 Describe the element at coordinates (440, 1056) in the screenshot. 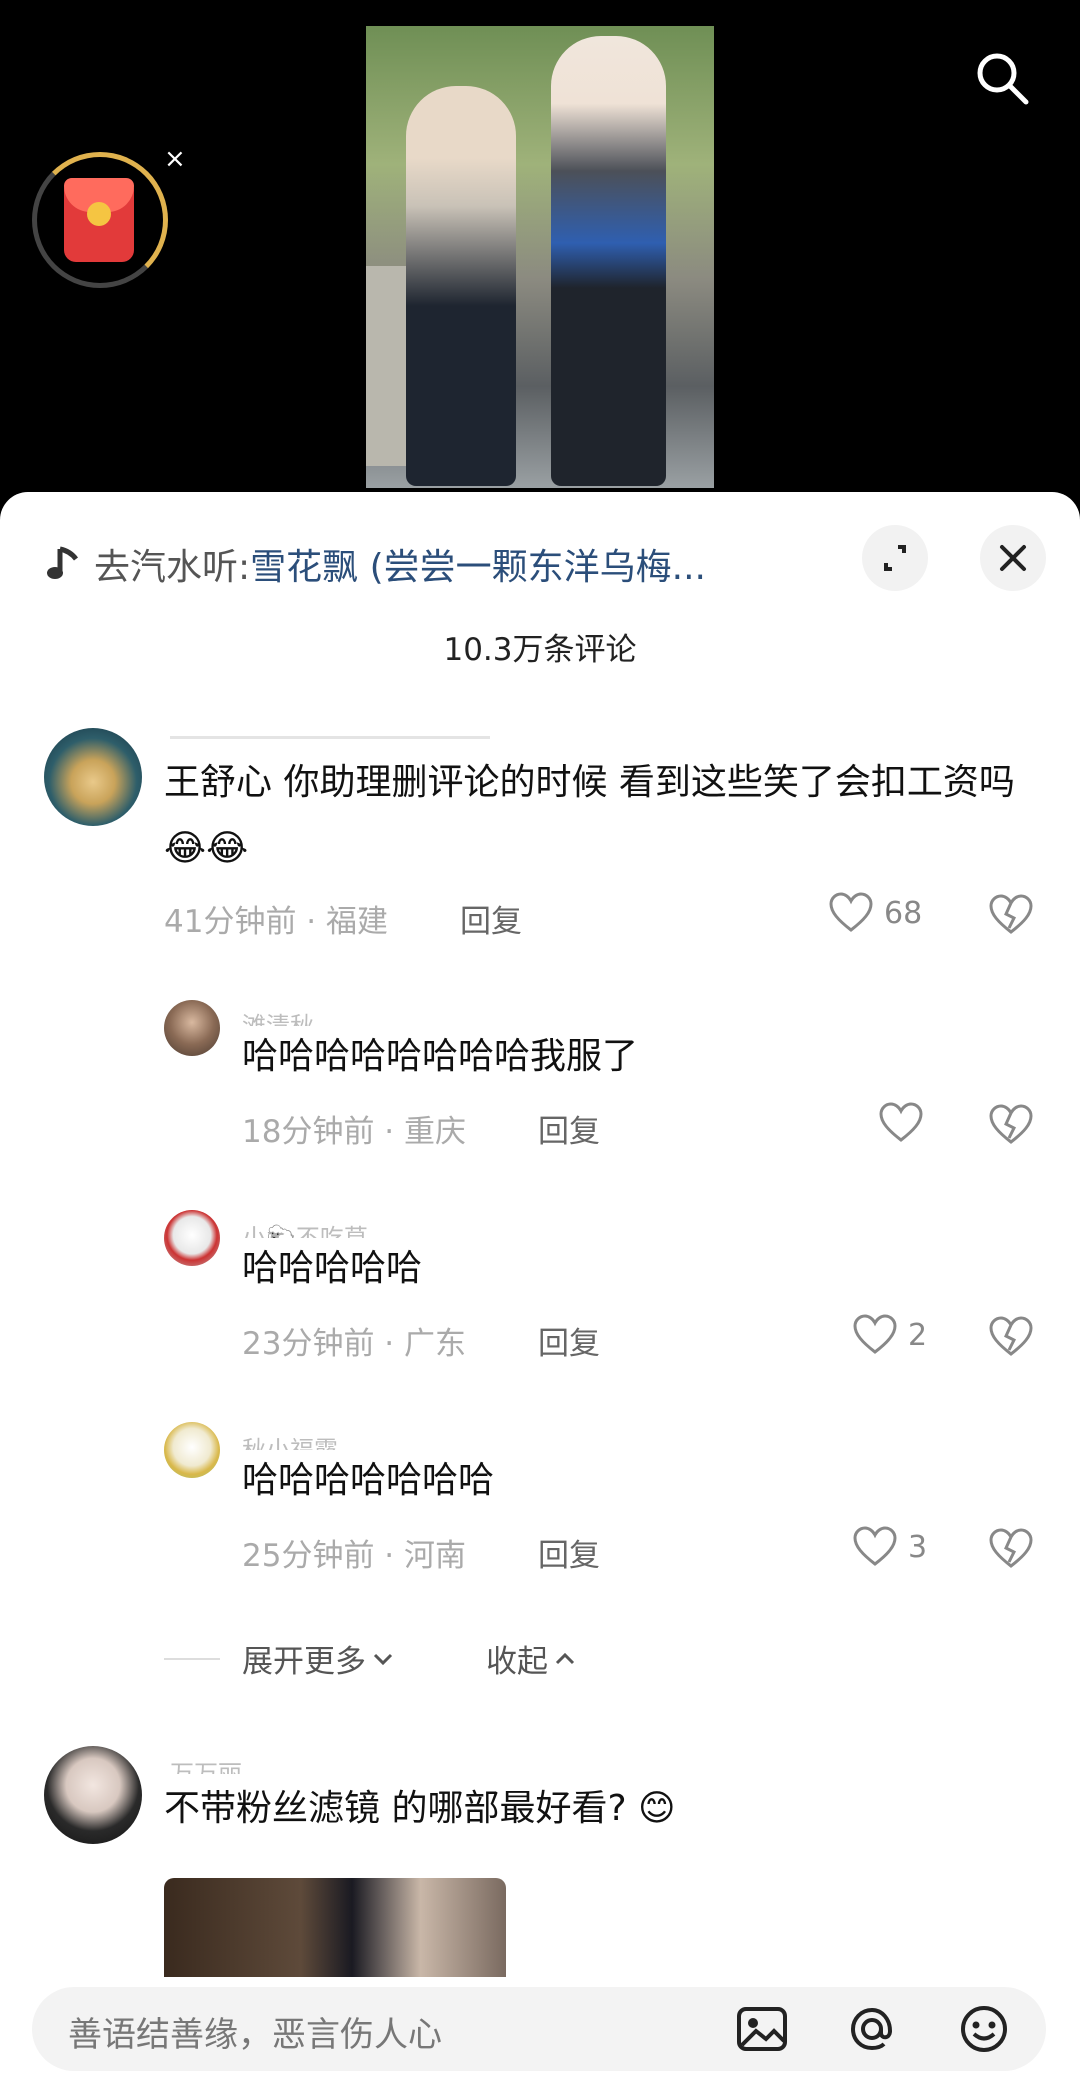

I see `reply-text: 哈哈哈哈哈哈哈哈我服了` at that location.